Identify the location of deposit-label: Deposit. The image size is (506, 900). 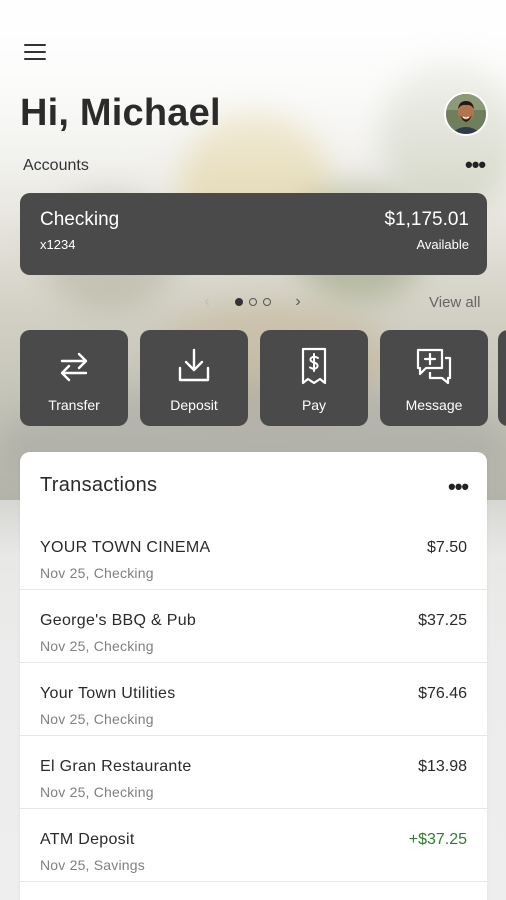
(194, 405).